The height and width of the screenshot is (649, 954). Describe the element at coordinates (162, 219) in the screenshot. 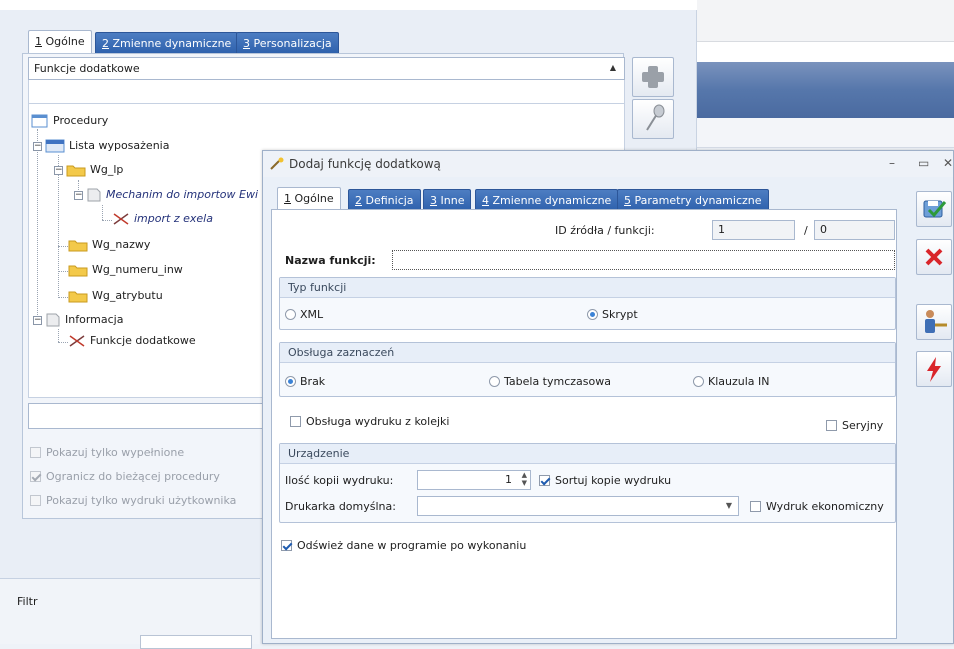

I see `tree-item-import-z-exela: import z exela` at that location.